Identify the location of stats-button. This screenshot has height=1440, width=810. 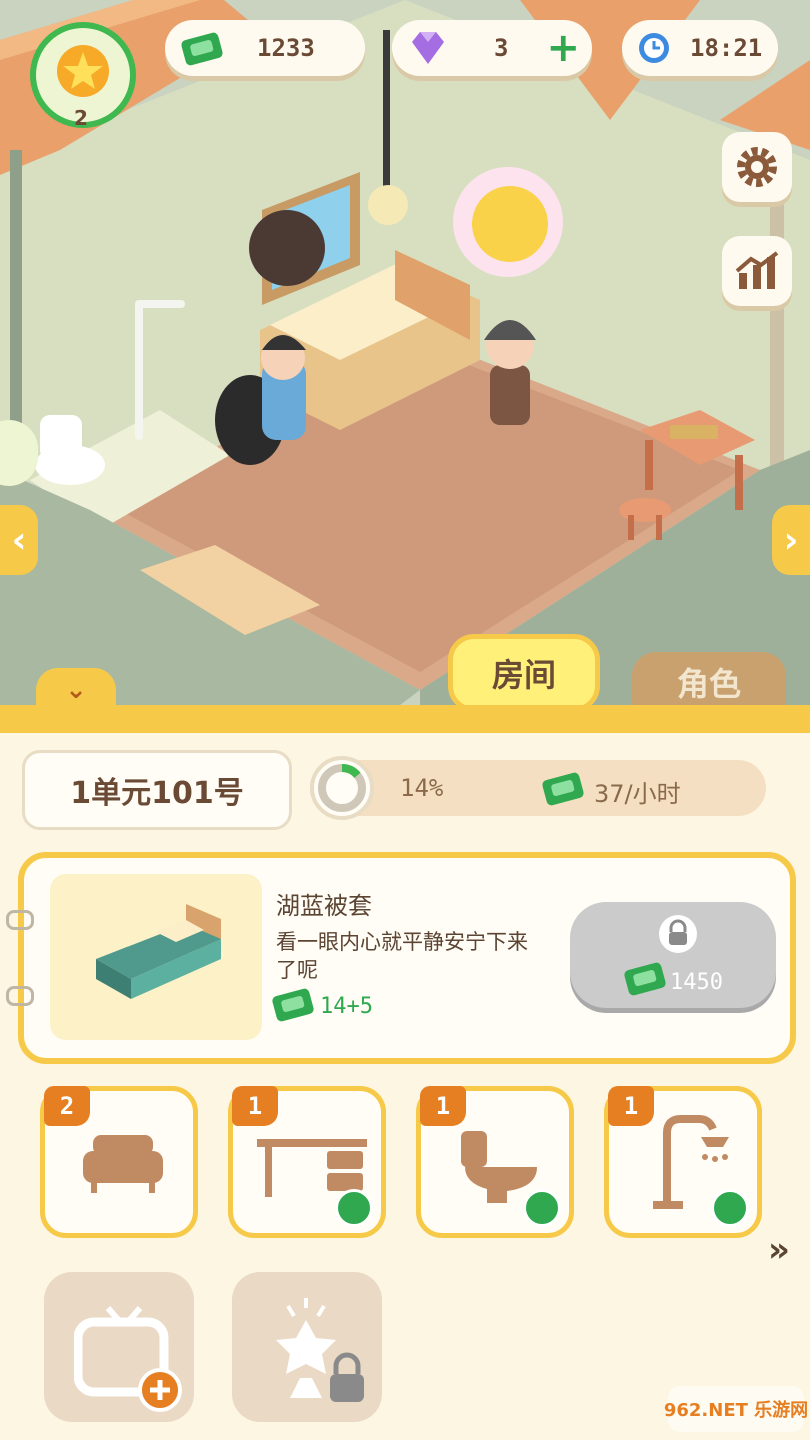
(757, 271).